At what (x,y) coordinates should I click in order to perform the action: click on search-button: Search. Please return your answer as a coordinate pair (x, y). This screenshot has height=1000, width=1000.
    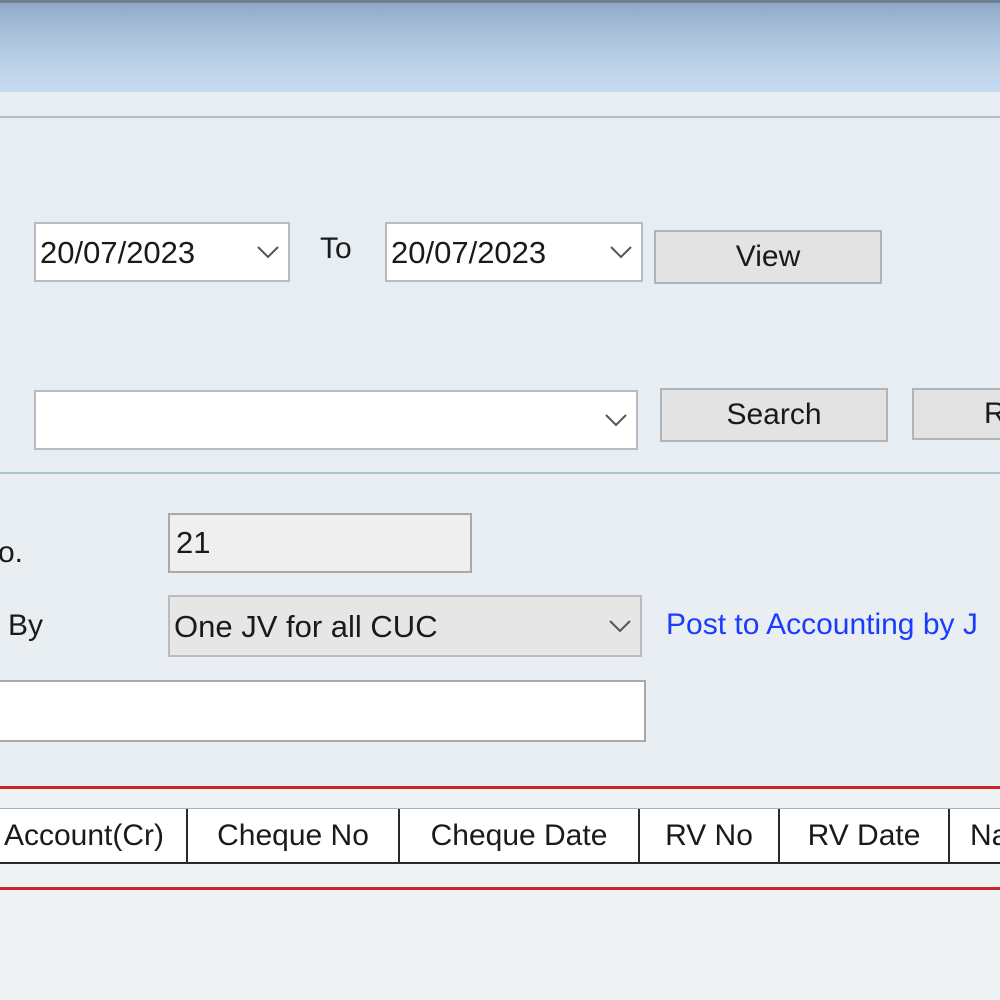
    Looking at the image, I should click on (774, 415).